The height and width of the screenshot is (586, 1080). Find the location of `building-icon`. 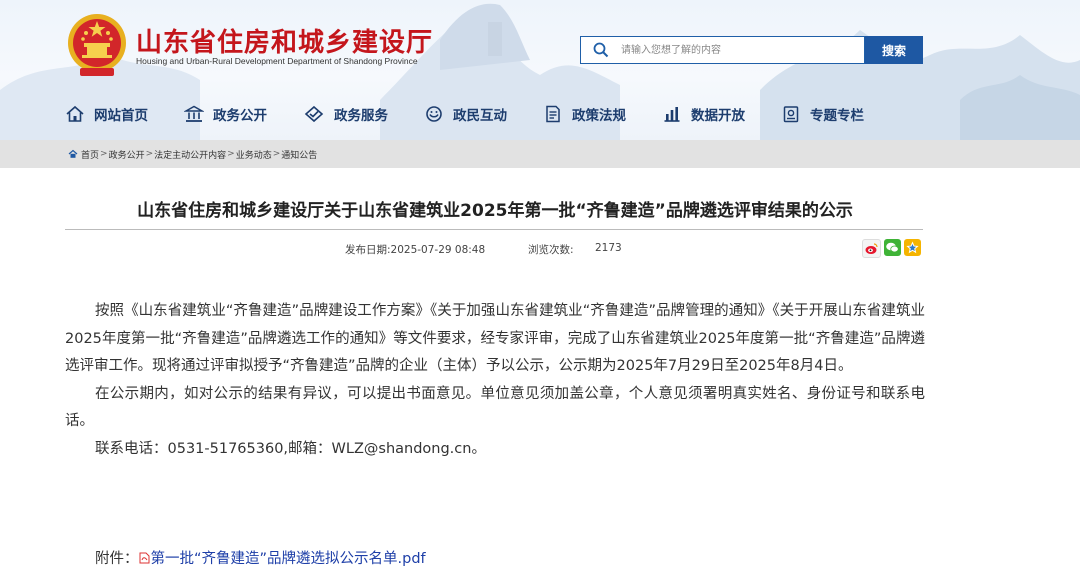

building-icon is located at coordinates (194, 113).